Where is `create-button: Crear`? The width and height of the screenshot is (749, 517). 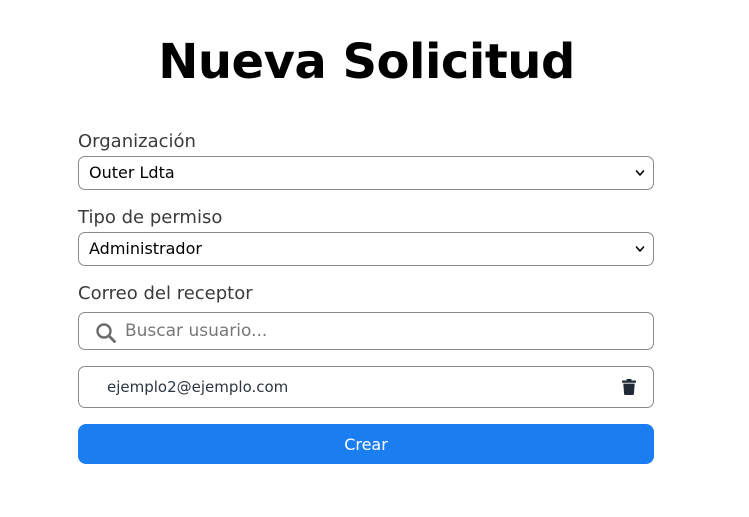 create-button: Crear is located at coordinates (366, 444).